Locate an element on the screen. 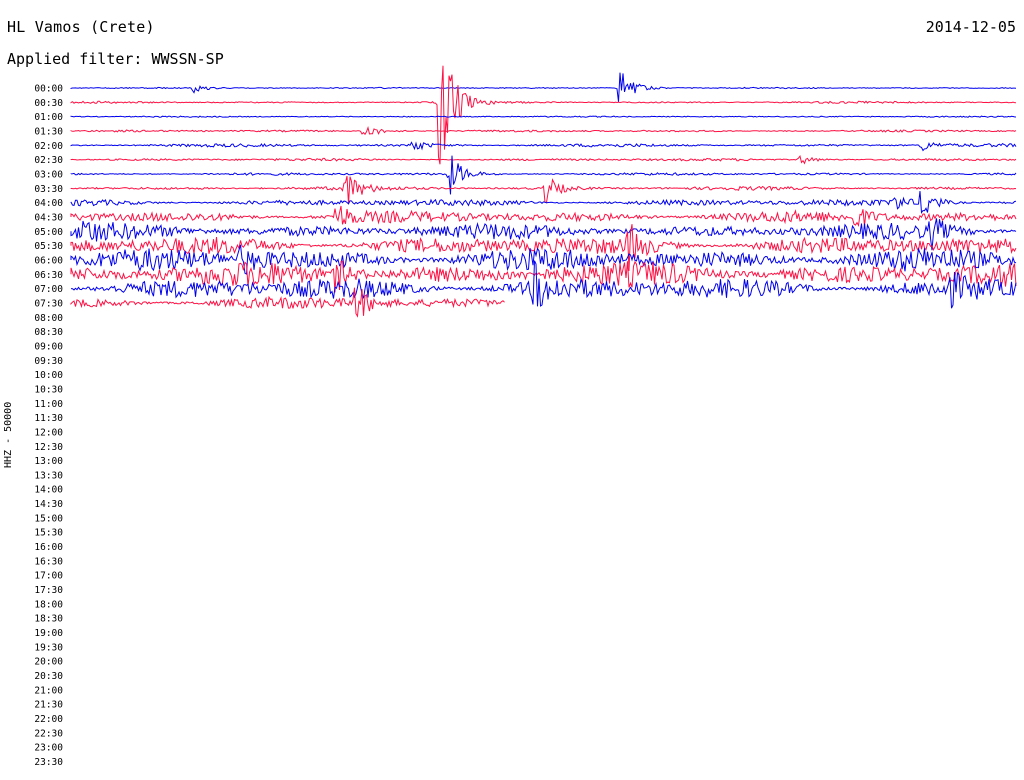 The image size is (1024, 780). tick-label: 17:00 is located at coordinates (48, 576).